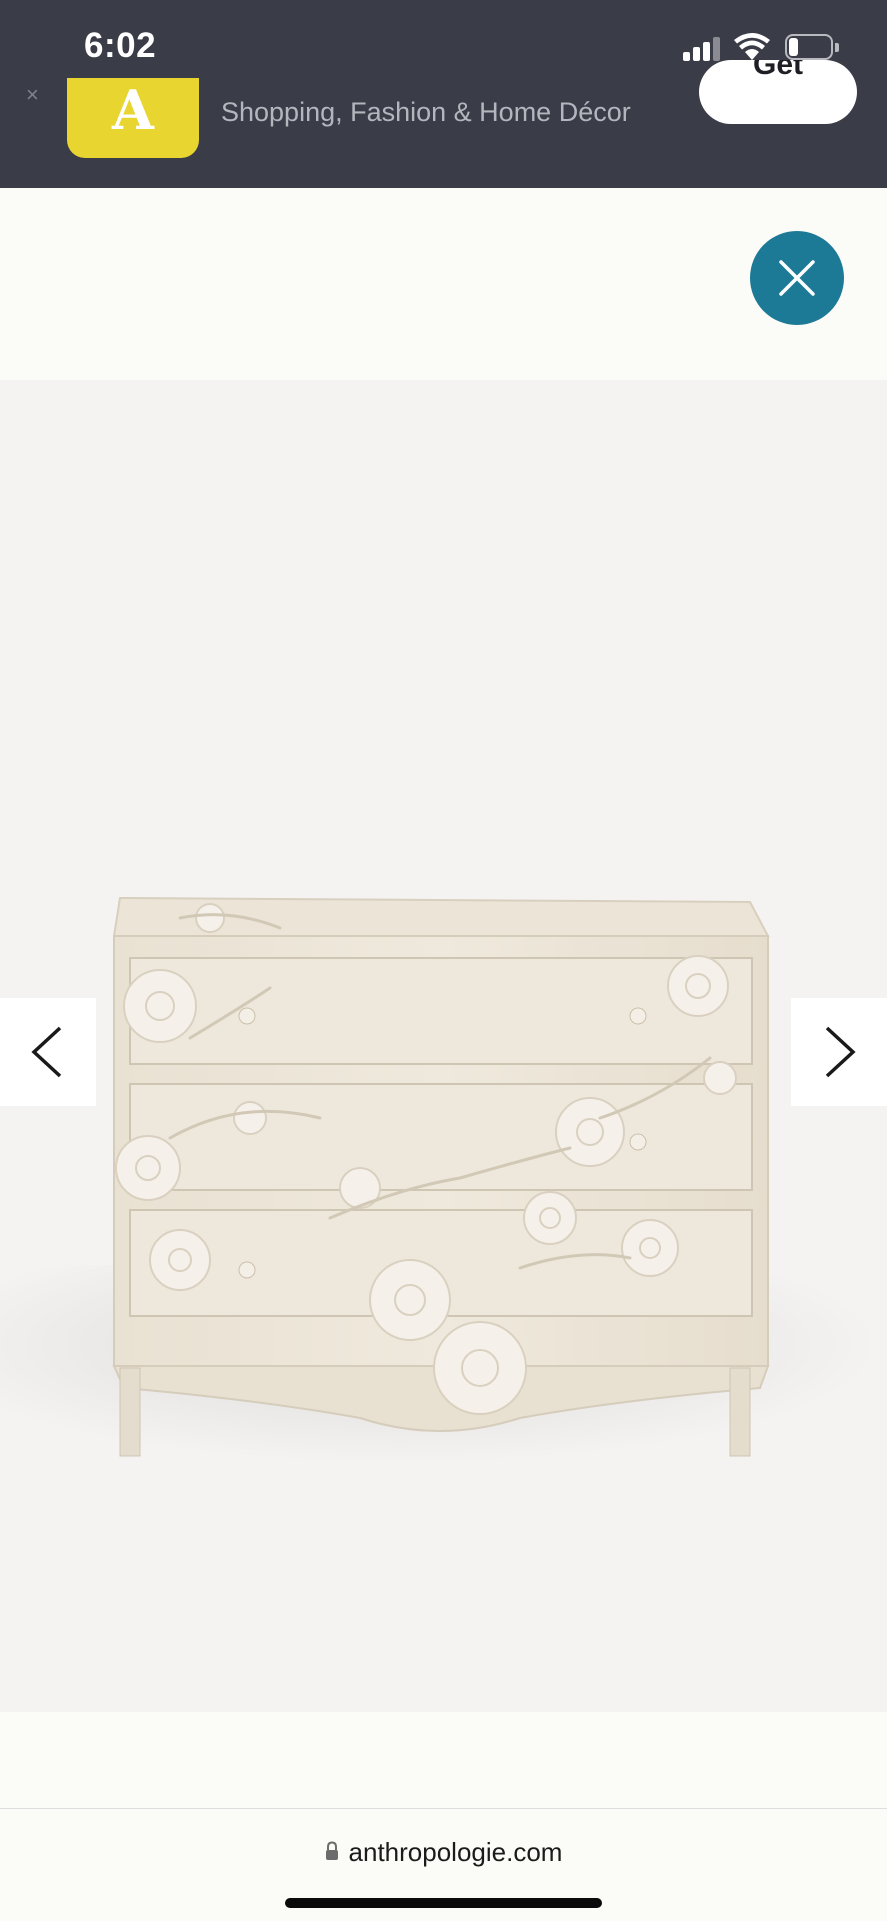 This screenshot has height=1921, width=887. I want to click on home-indicator, so click(443, 1903).